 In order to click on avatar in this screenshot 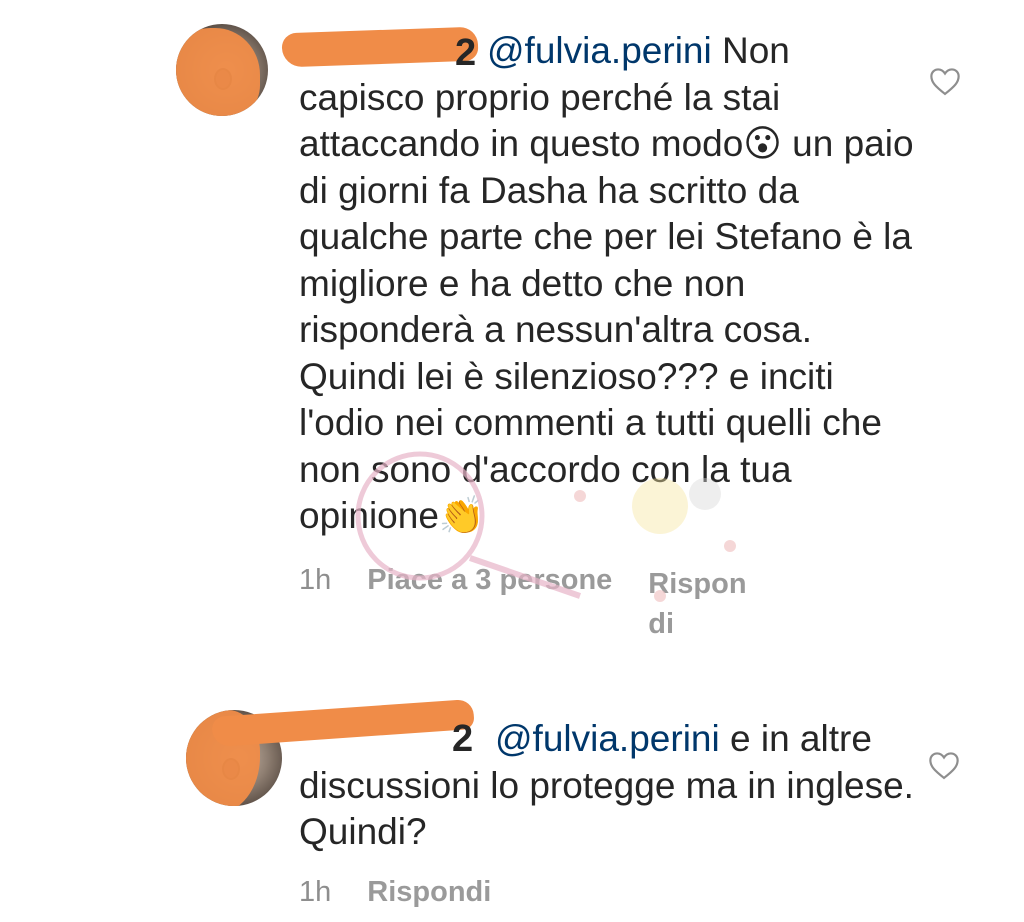, I will do `click(222, 70)`.